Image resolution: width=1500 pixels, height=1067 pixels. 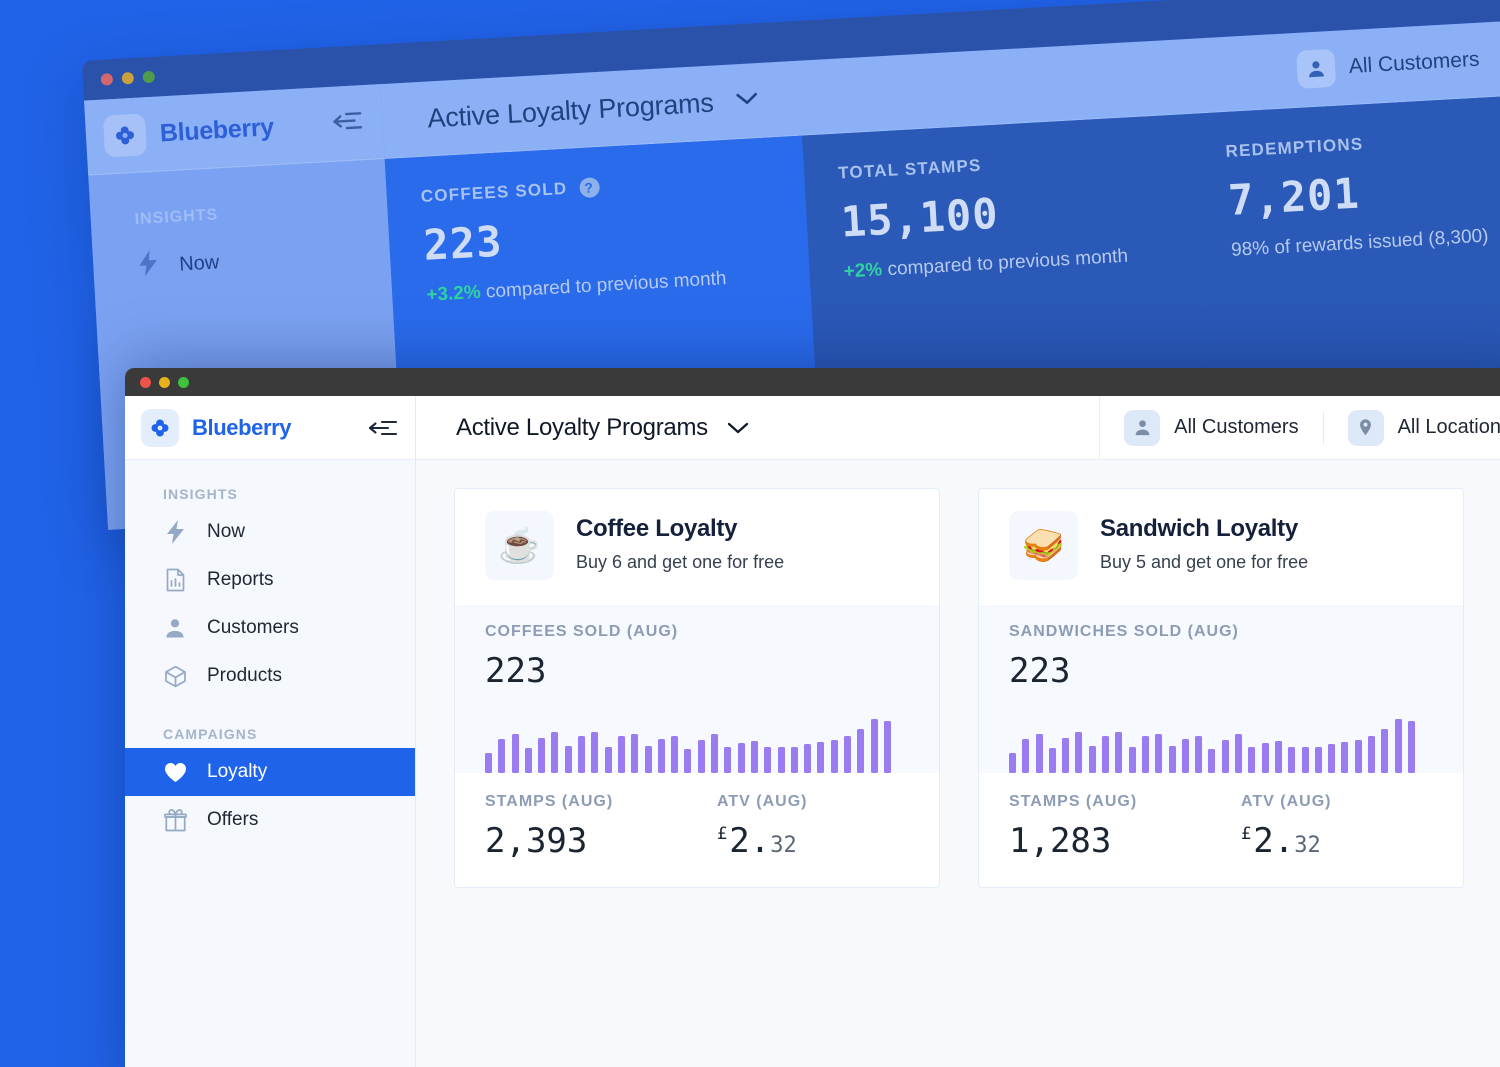 I want to click on background-filter-label: All Customers, so click(x=1414, y=62).